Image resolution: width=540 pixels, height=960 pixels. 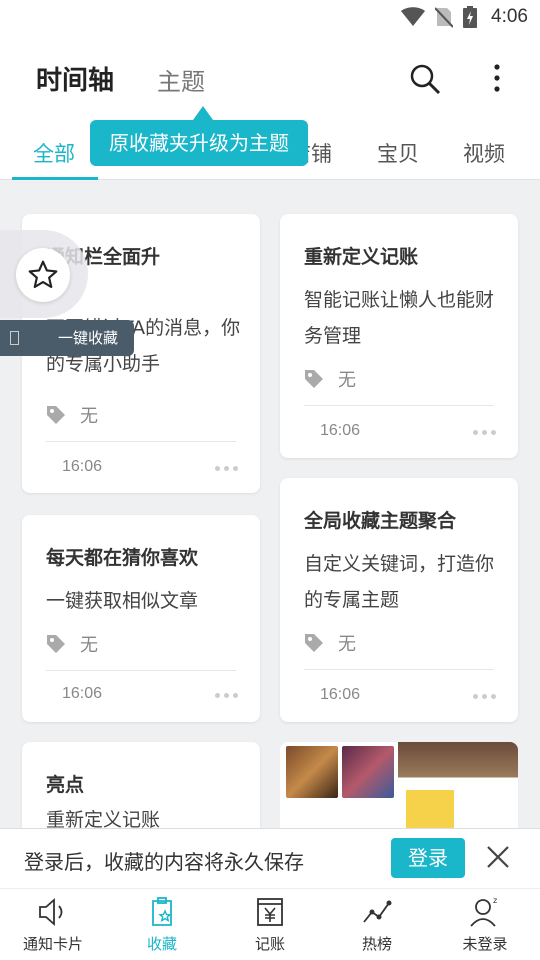 I want to click on no-sim-icon, so click(x=444, y=17).